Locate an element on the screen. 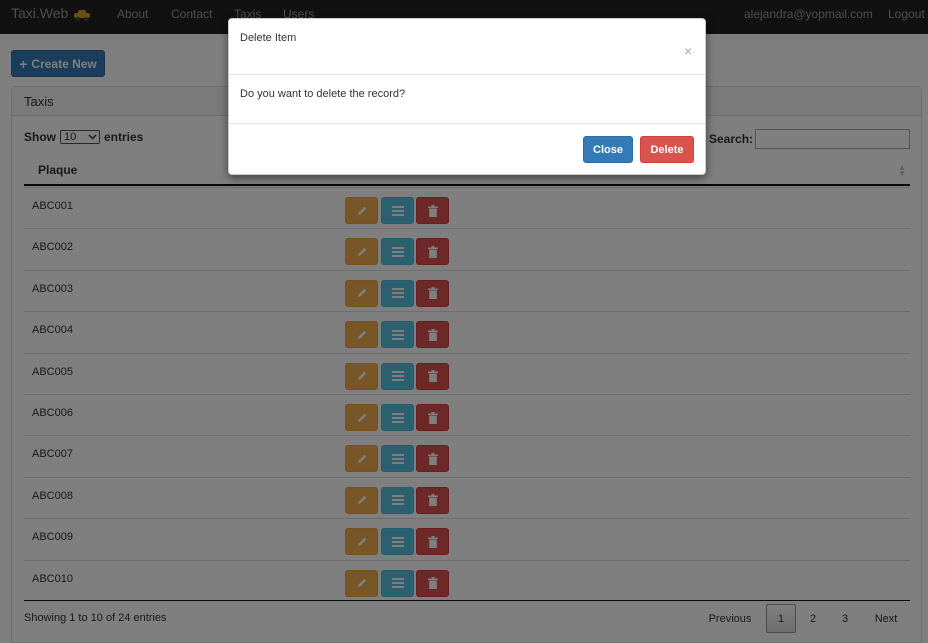  modal-footer-divider is located at coordinates (467, 123).